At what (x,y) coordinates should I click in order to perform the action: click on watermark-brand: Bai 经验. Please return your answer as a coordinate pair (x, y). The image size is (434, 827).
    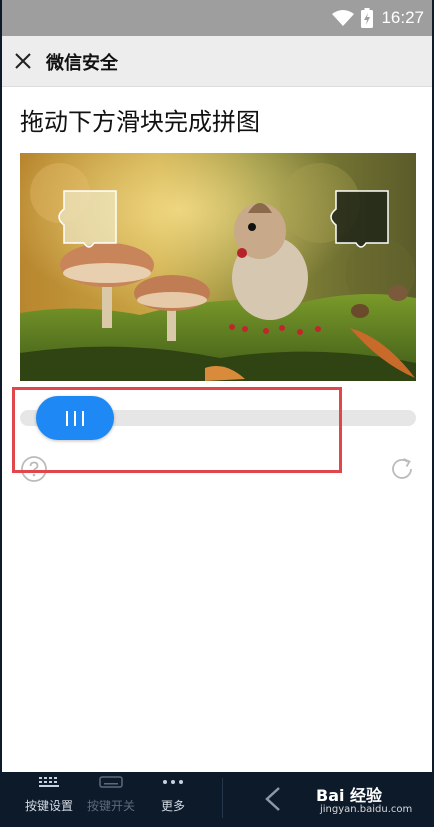
    Looking at the image, I should click on (349, 795).